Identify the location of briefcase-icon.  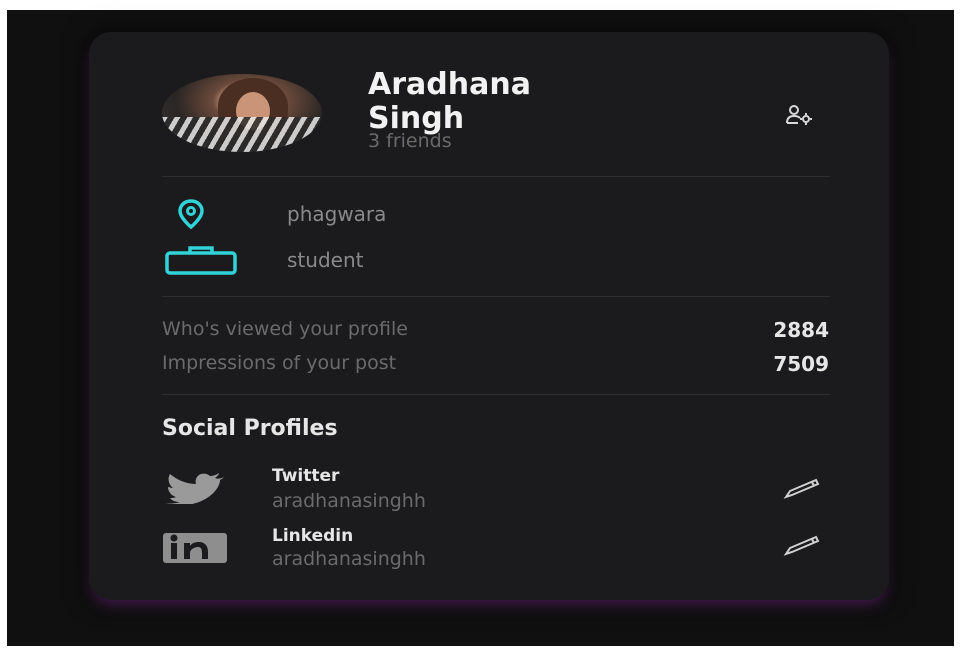
(201, 260).